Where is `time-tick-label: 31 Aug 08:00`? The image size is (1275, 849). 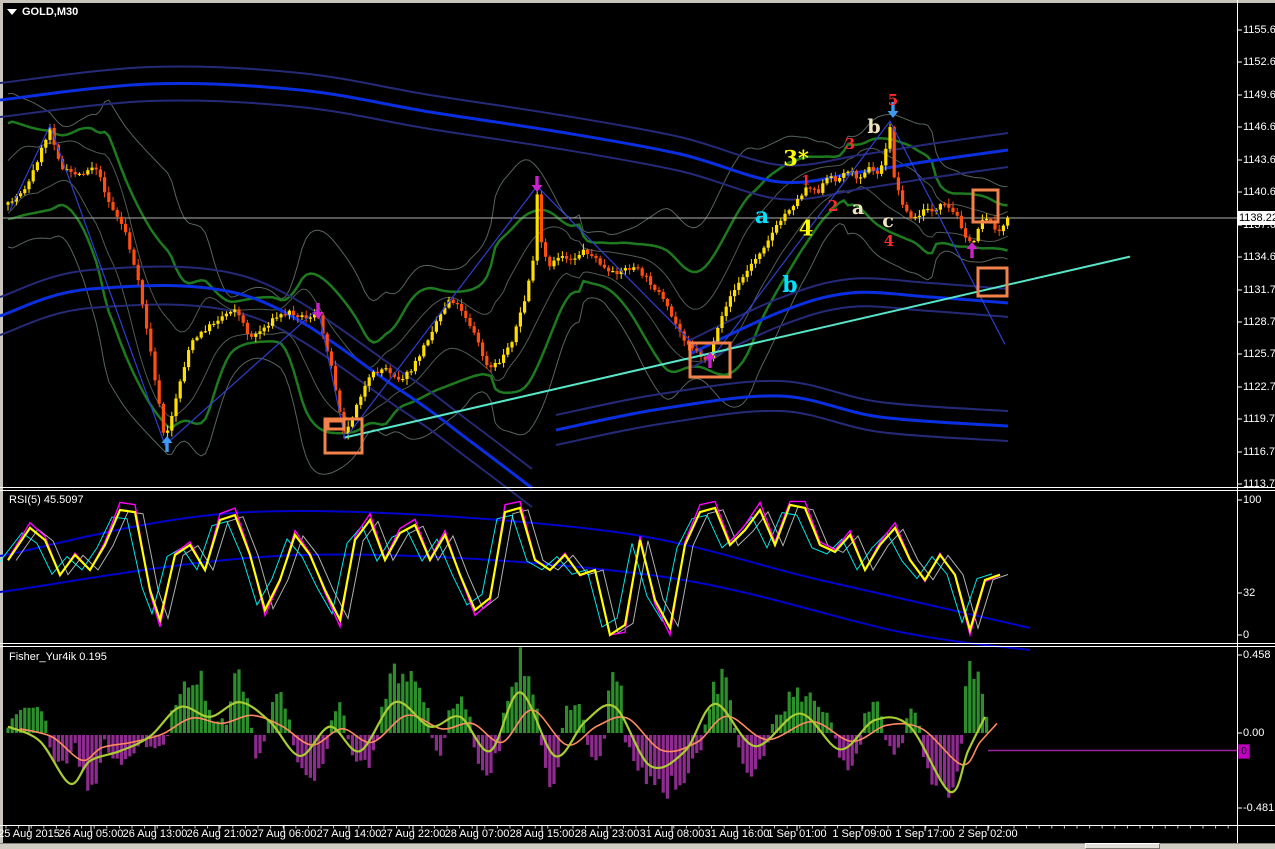
time-tick-label: 31 Aug 08:00 is located at coordinates (672, 834).